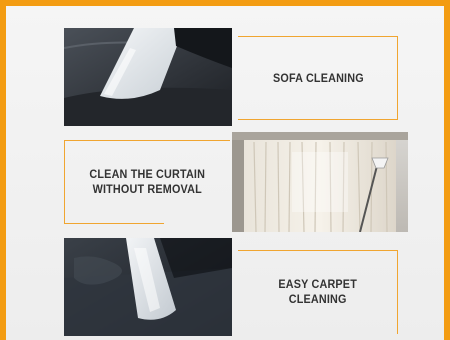 This screenshot has width=450, height=340. I want to click on curtain-label-line-2: WITHOUT REMOVAL, so click(147, 189).